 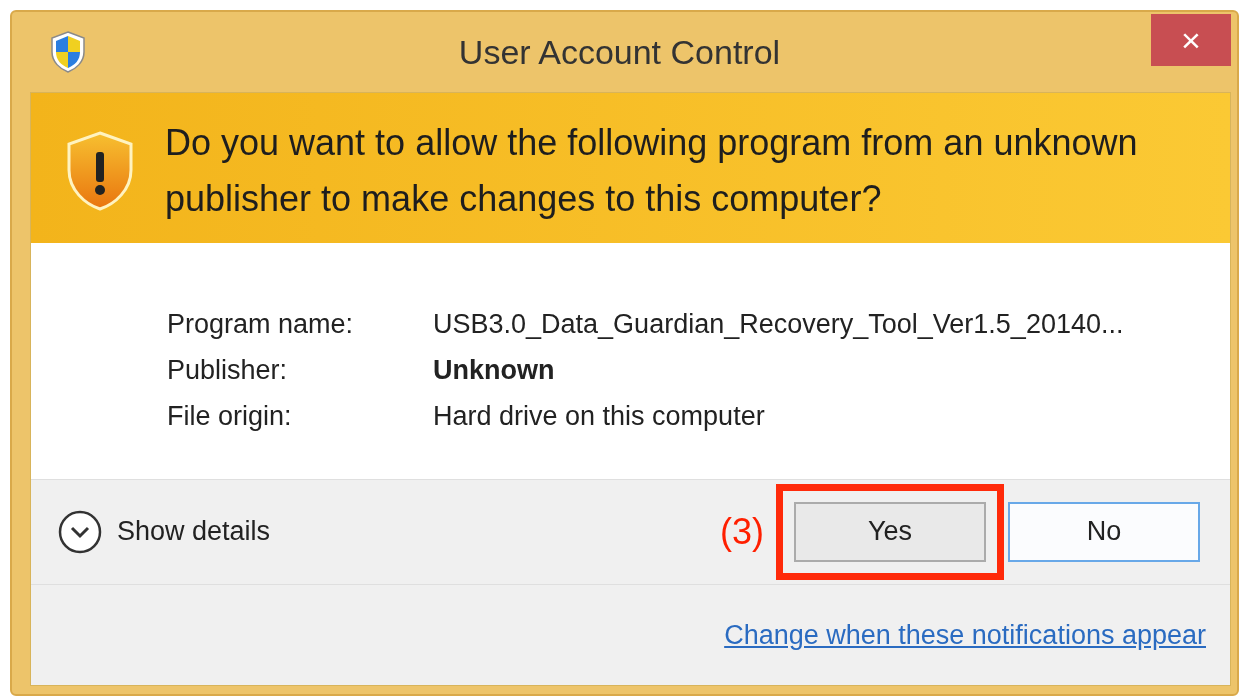 I want to click on shield-icon, so click(x=68, y=51).